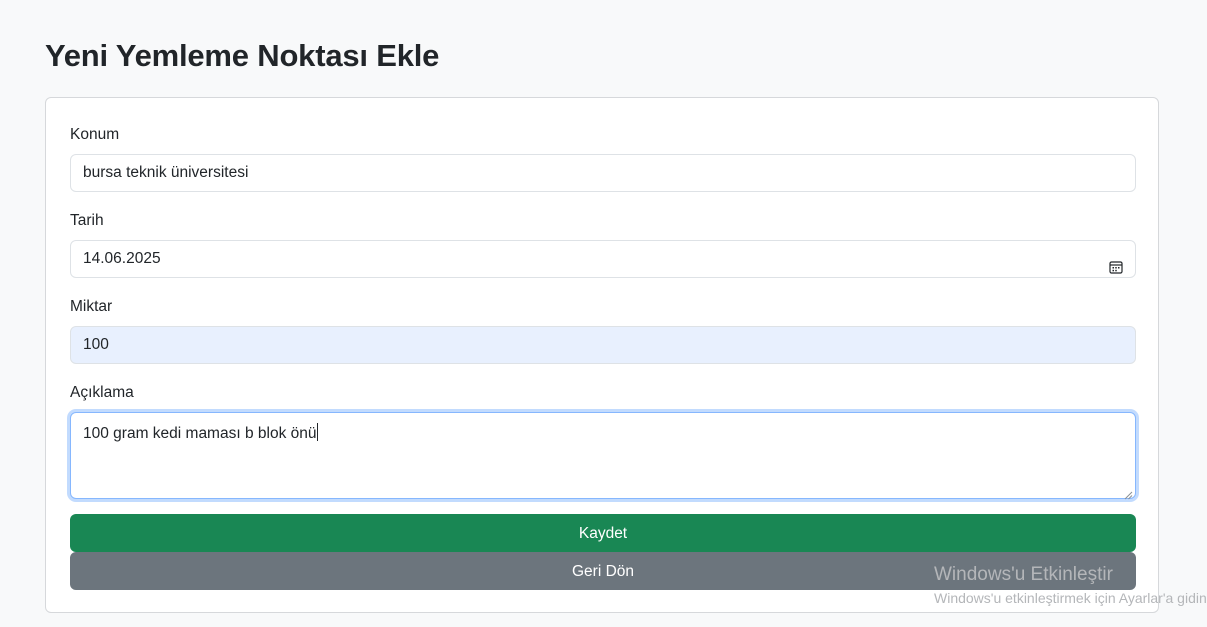 This screenshot has height=627, width=1207. What do you see at coordinates (91, 306) in the screenshot?
I see `amount-label: Miktar` at bounding box center [91, 306].